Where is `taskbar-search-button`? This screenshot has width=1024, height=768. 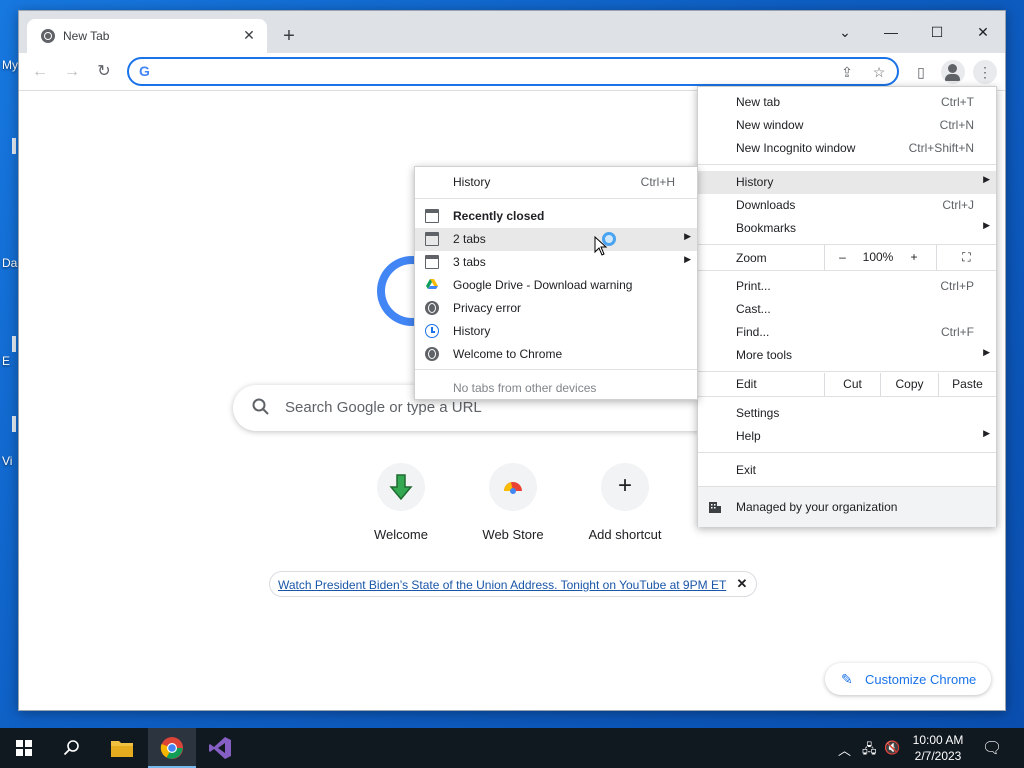 taskbar-search-button is located at coordinates (72, 748).